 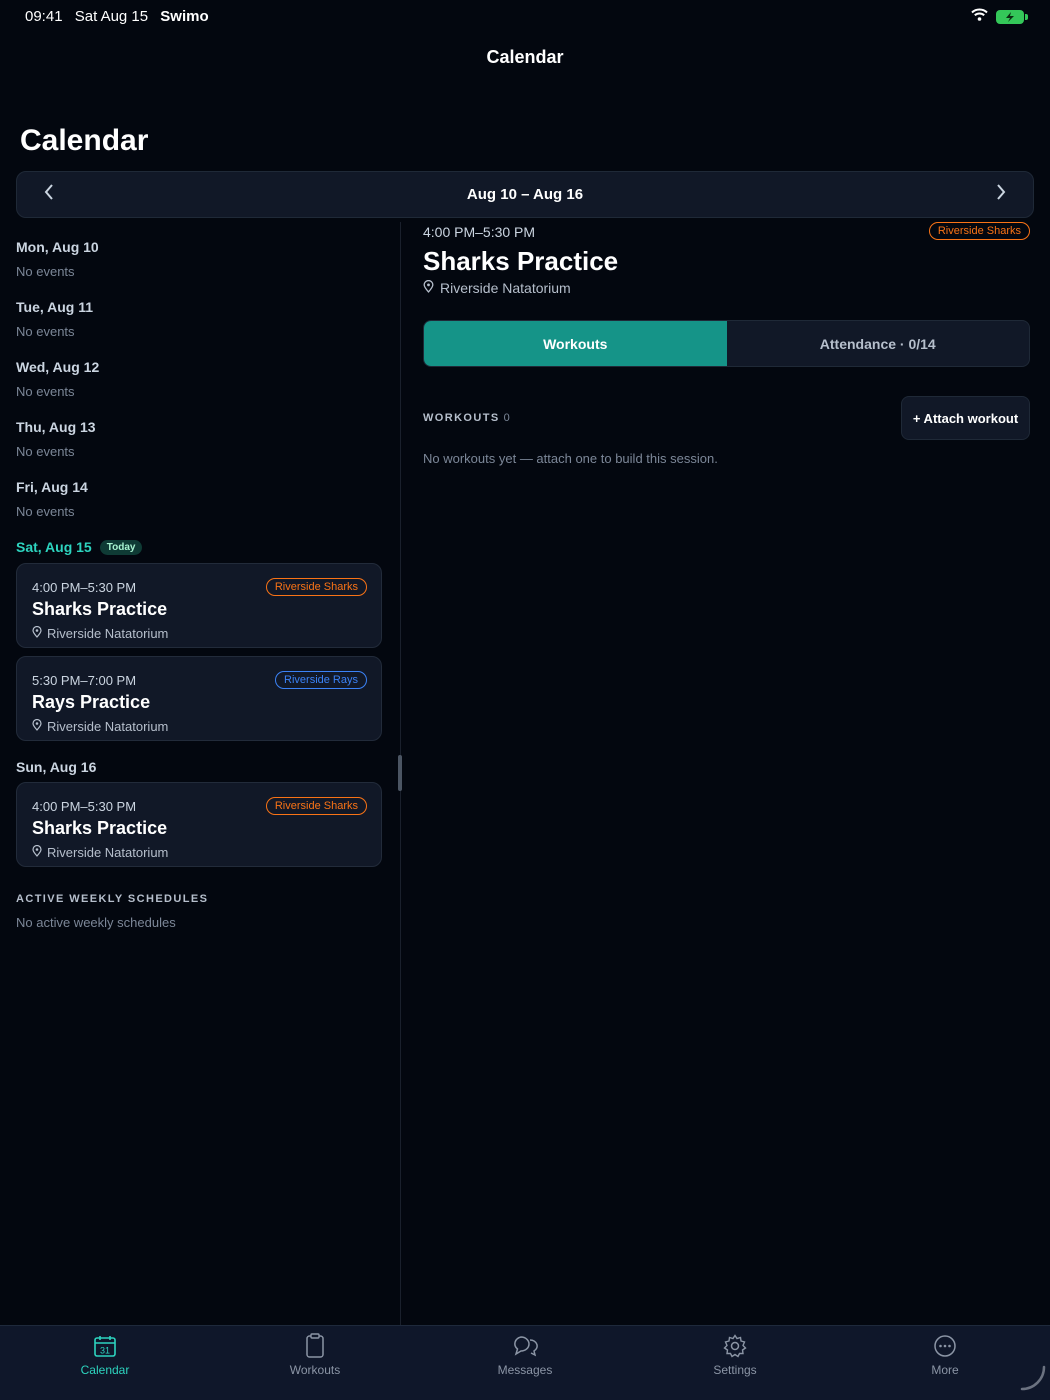 What do you see at coordinates (55, 307) in the screenshot?
I see `day-header-tue: Tue, Aug 11` at bounding box center [55, 307].